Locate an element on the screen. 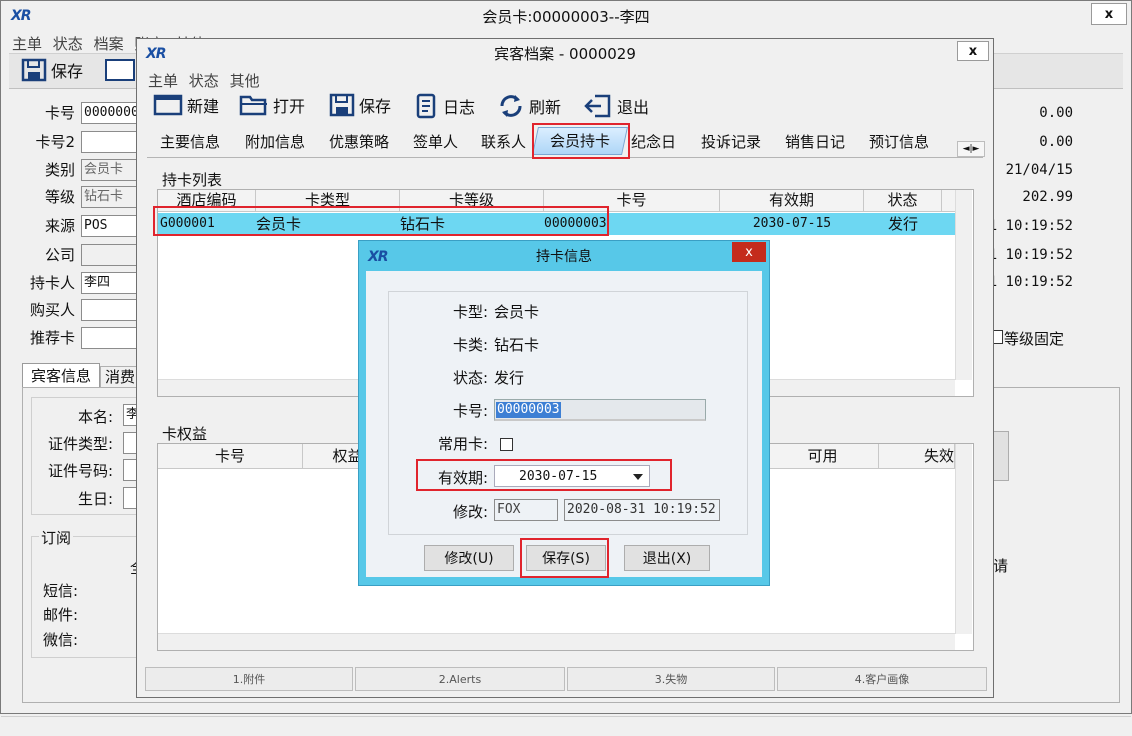 The height and width of the screenshot is (736, 1132). card-no-dialog-field: 00000003 is located at coordinates (600, 410).